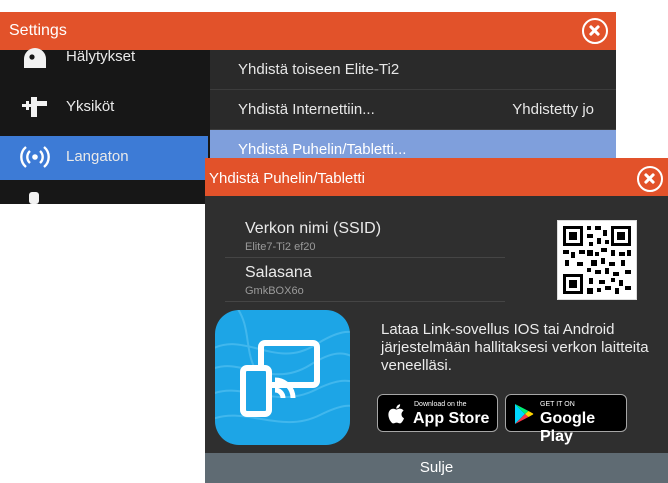 Image resolution: width=668 pixels, height=483 pixels. What do you see at coordinates (97, 156) in the screenshot?
I see `sidebar-item-label: Langaton` at bounding box center [97, 156].